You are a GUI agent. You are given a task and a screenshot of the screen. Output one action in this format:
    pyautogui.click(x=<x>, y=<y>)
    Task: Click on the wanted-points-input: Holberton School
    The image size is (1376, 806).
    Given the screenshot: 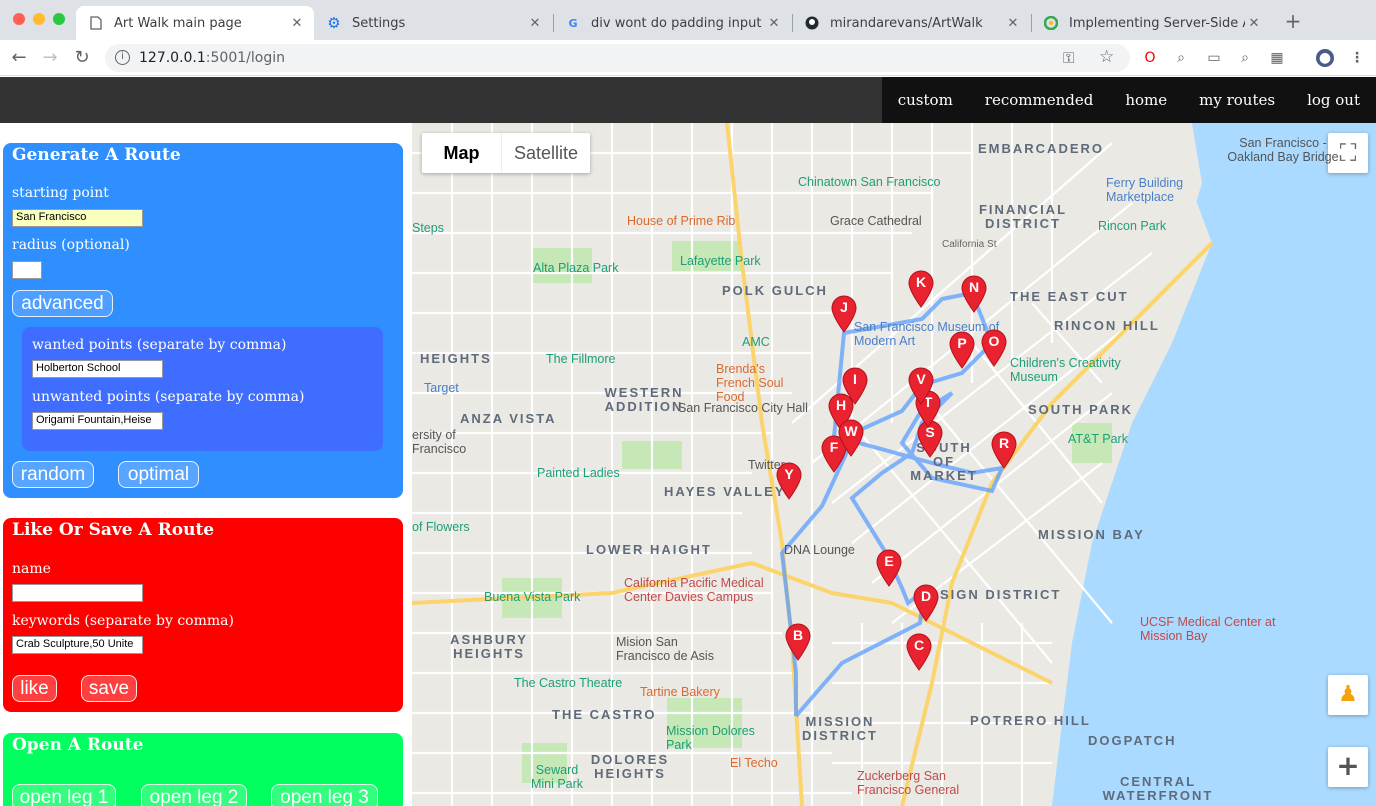 What is the action you would take?
    pyautogui.click(x=97, y=369)
    